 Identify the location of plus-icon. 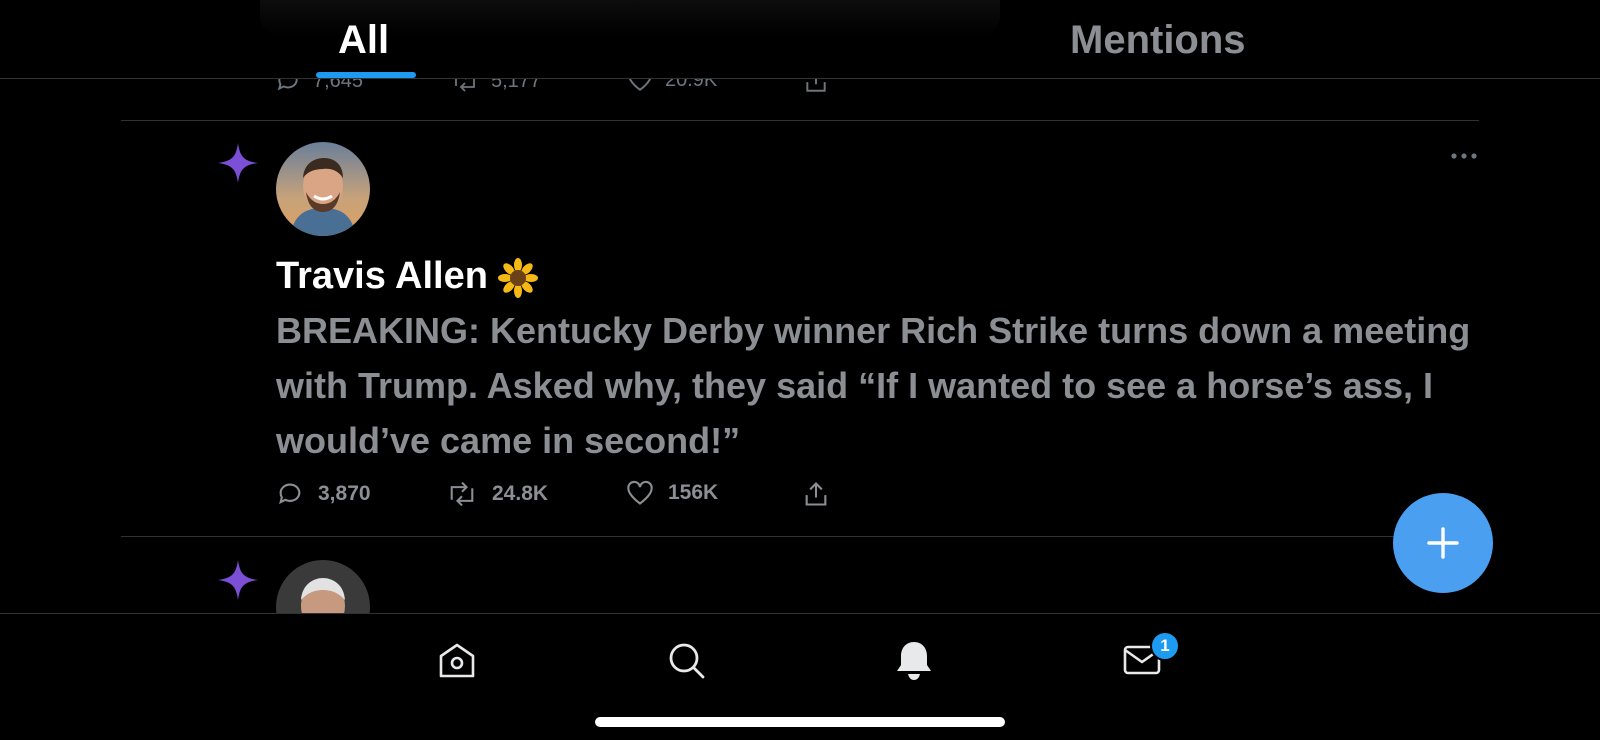
(1443, 543).